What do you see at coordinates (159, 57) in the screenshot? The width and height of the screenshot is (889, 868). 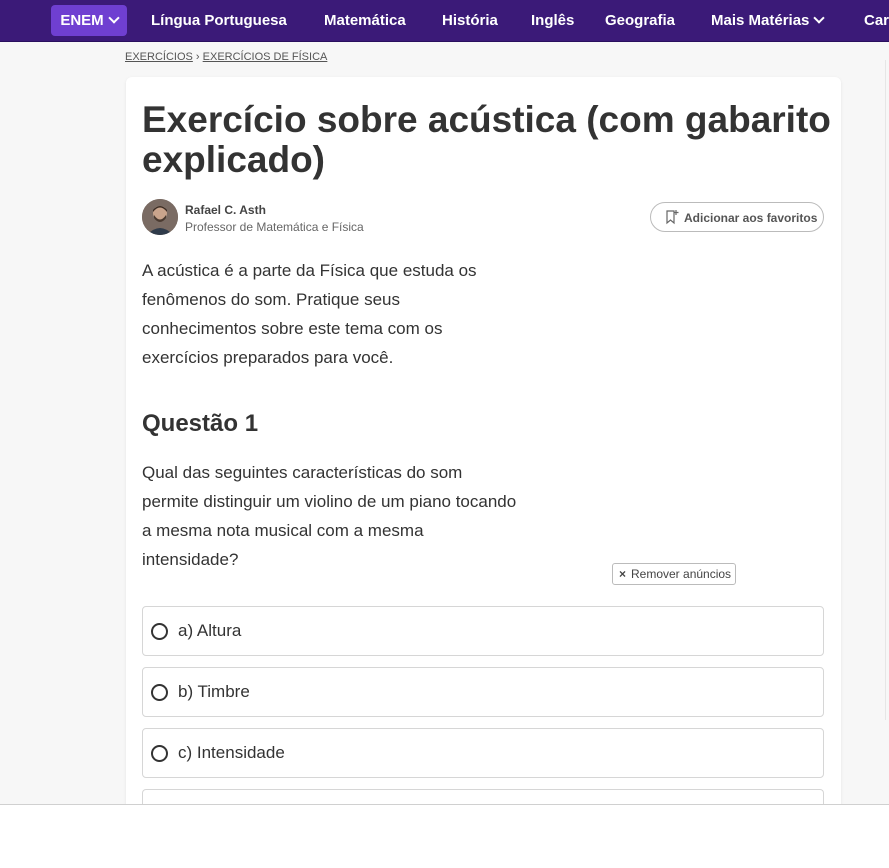 I see `breadcrumb-exercicios: EXERCÍCIOS` at bounding box center [159, 57].